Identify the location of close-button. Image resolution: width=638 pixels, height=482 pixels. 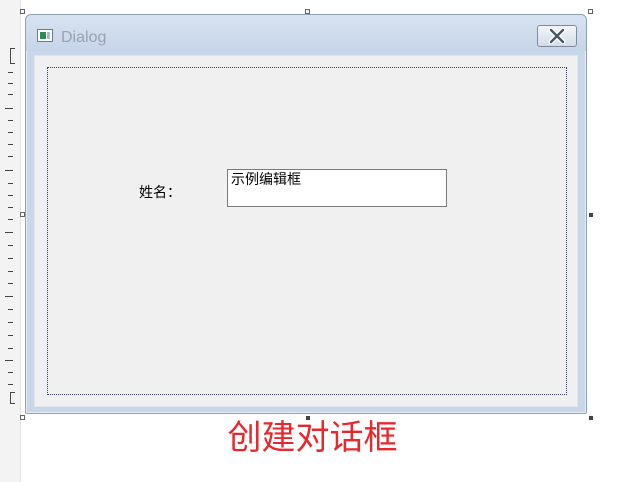
(557, 36).